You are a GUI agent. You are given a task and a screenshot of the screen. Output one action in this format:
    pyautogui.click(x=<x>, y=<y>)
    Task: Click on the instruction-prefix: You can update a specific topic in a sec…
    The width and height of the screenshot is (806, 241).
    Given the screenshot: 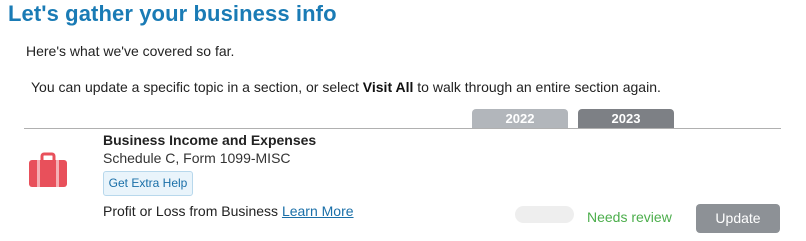 What is the action you would take?
    pyautogui.click(x=197, y=87)
    